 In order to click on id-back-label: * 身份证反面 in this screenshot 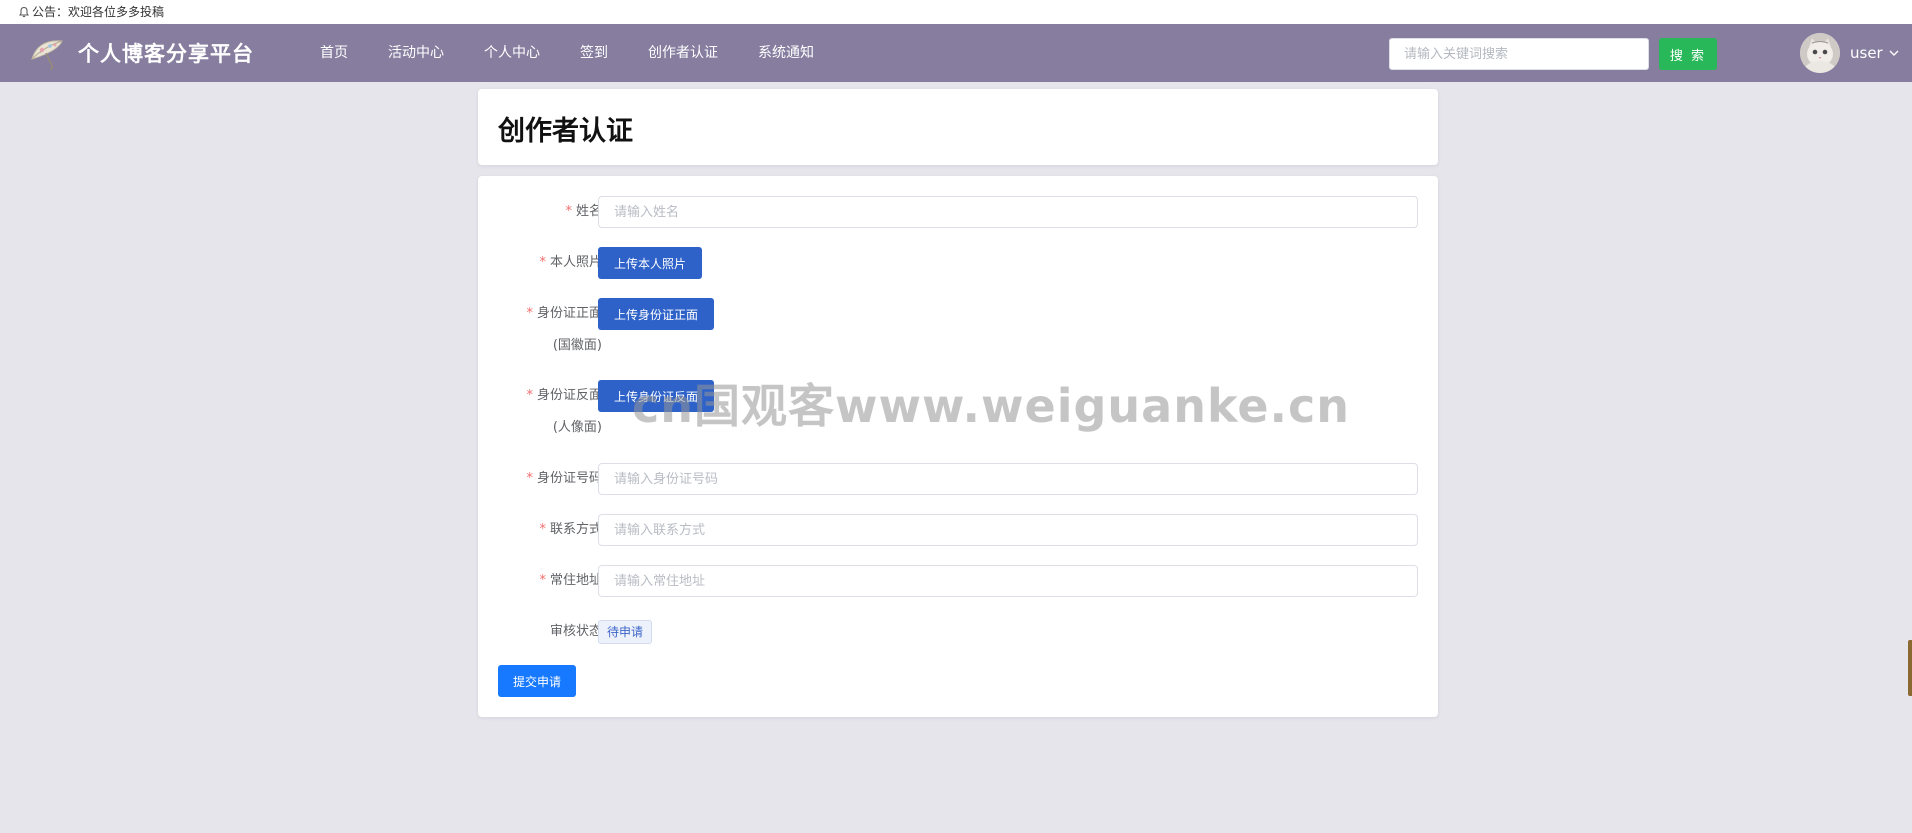, I will do `click(564, 396)`.